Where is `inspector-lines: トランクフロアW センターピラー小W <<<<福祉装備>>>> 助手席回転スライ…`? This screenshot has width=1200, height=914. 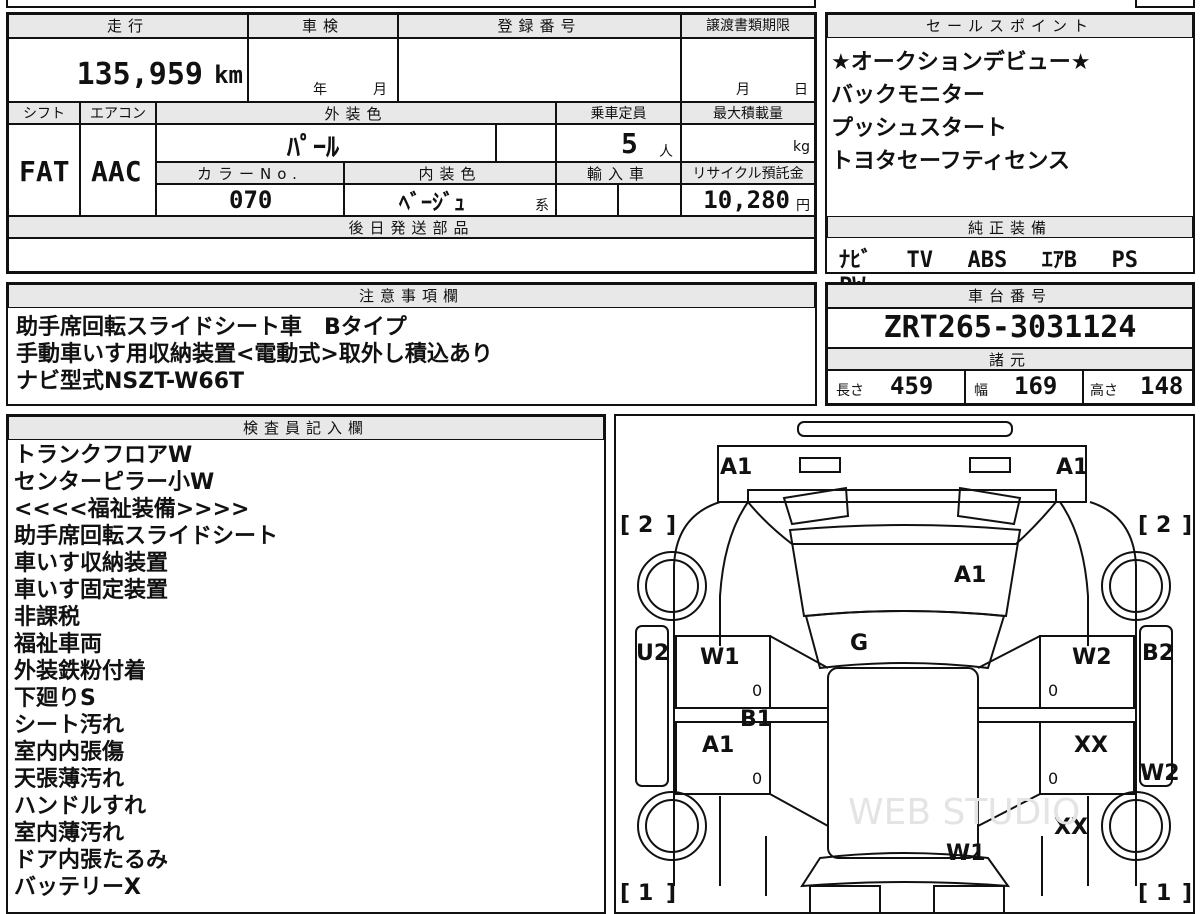 inspector-lines: トランクフロアW センターピラー小W <<<<福祉装備>>>> 助手席回転スライ… is located at coordinates (146, 671).